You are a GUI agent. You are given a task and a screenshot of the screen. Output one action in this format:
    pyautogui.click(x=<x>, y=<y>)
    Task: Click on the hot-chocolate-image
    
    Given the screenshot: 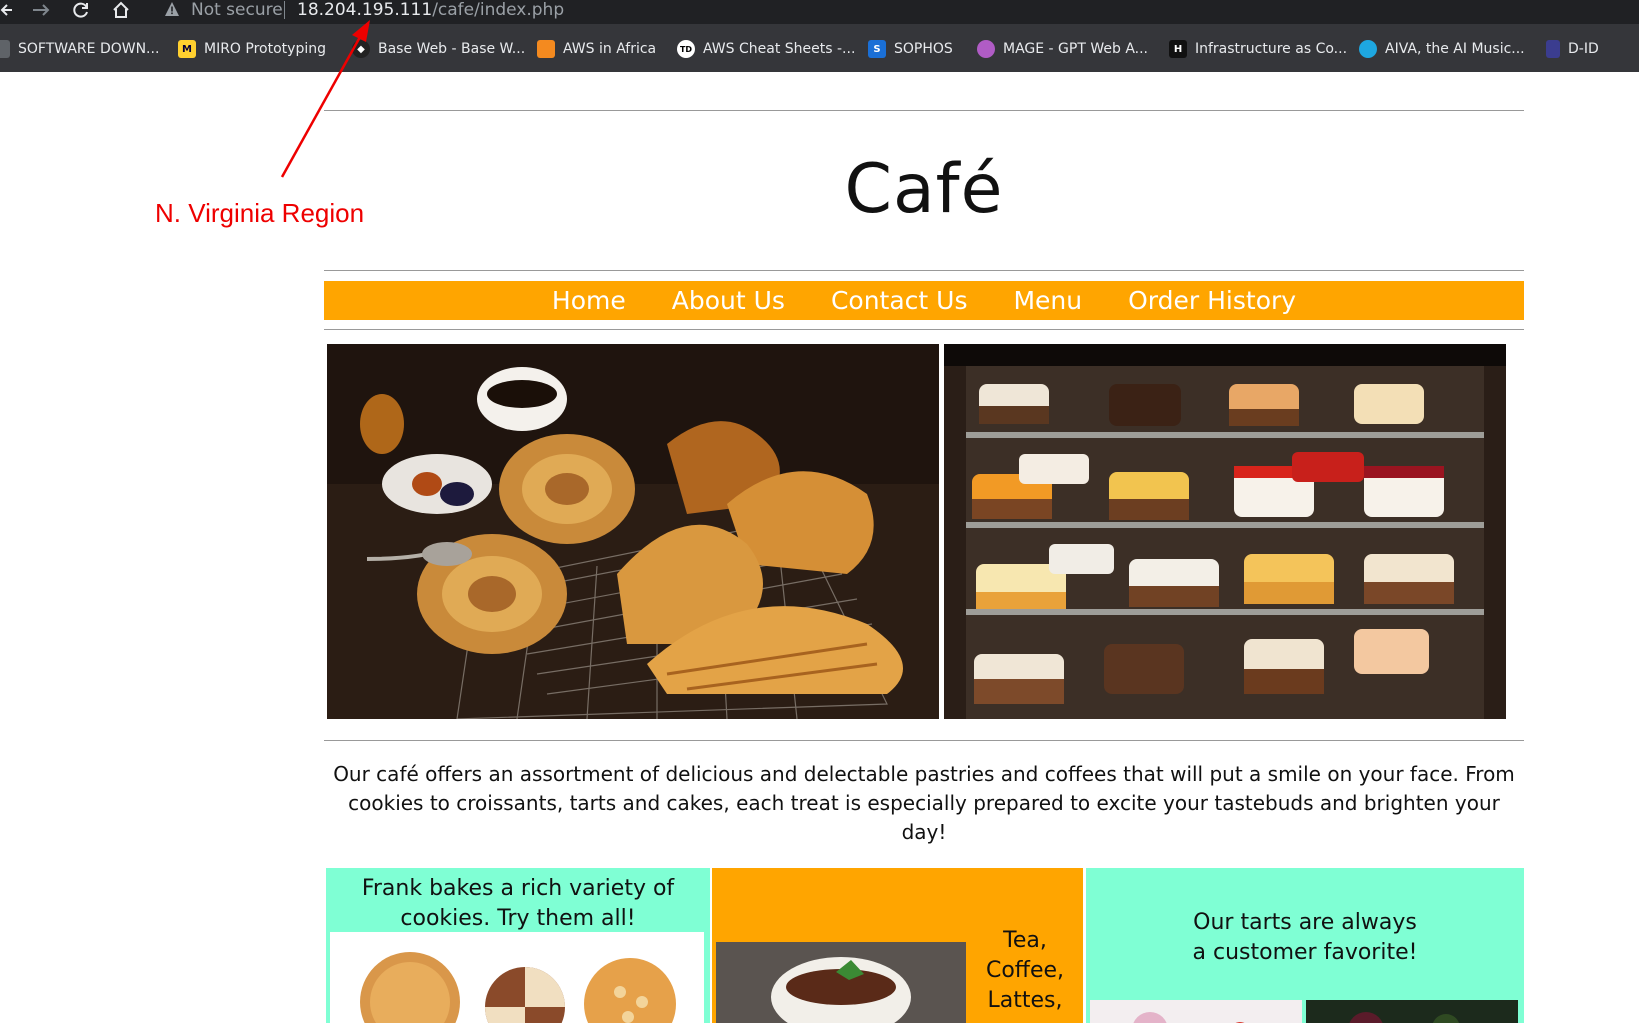 What is the action you would take?
    pyautogui.click(x=841, y=982)
    